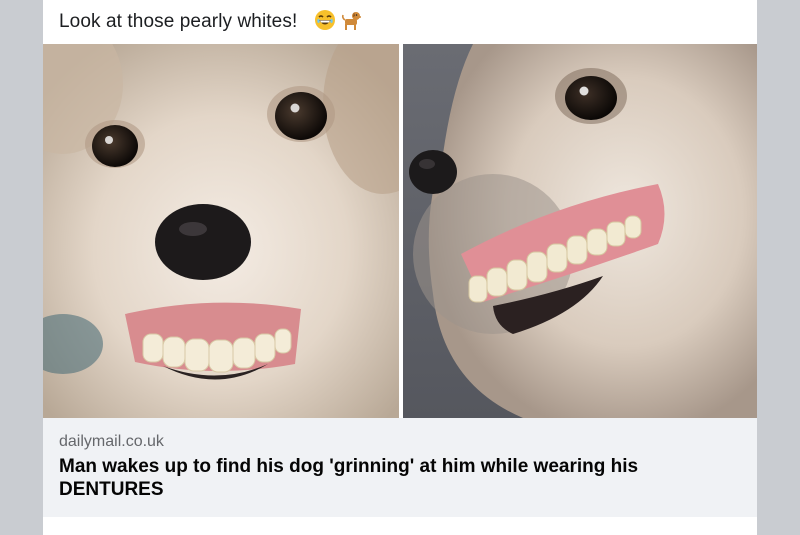 The width and height of the screenshot is (800, 535). Describe the element at coordinates (400, 526) in the screenshot. I see `card-footer` at that location.